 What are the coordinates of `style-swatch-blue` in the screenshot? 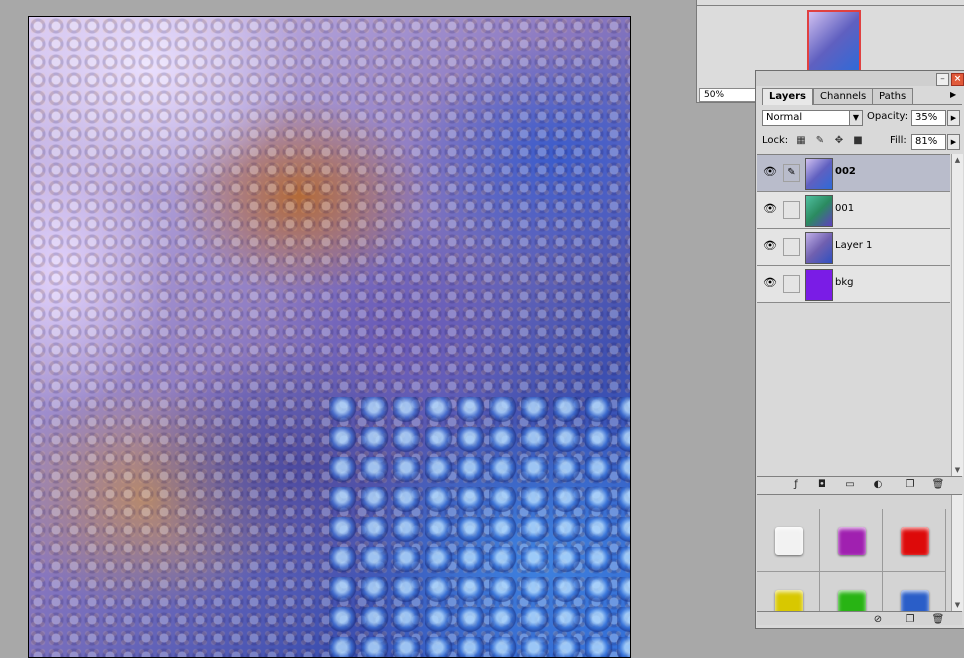 It's located at (914, 592).